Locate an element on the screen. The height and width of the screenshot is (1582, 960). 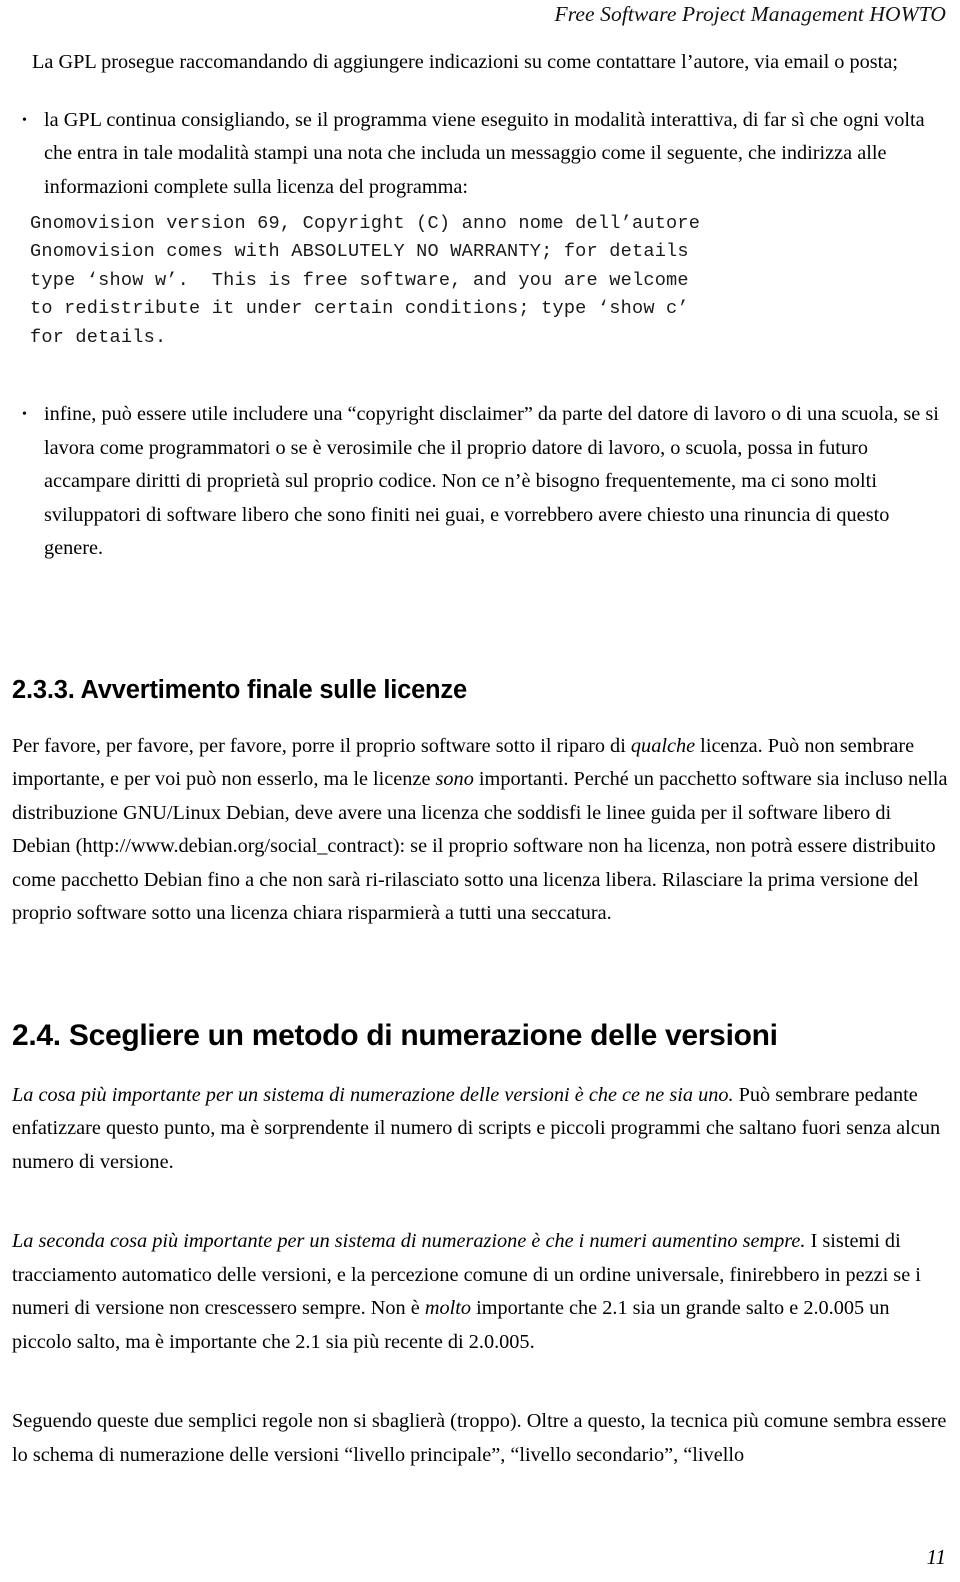
emphasis-molto: molto is located at coordinates (448, 1308).